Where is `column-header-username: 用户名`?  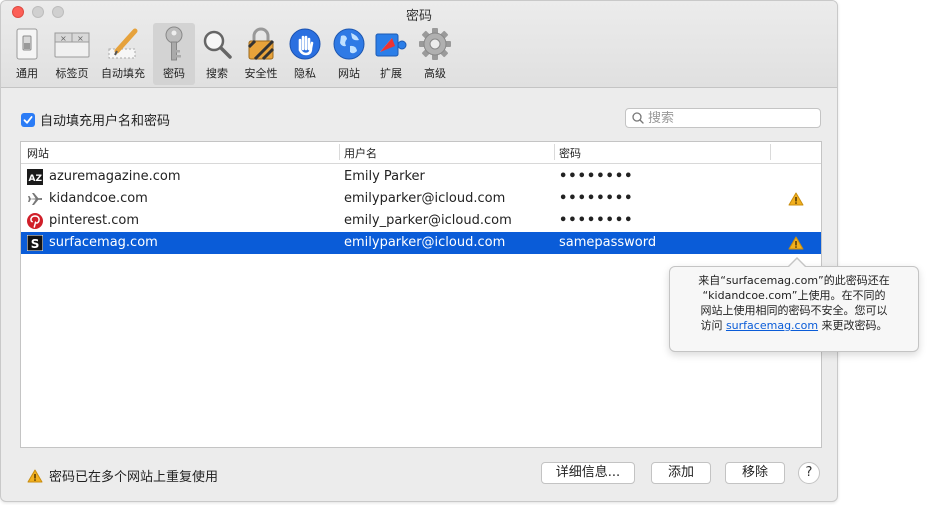 column-header-username: 用户名 is located at coordinates (360, 153).